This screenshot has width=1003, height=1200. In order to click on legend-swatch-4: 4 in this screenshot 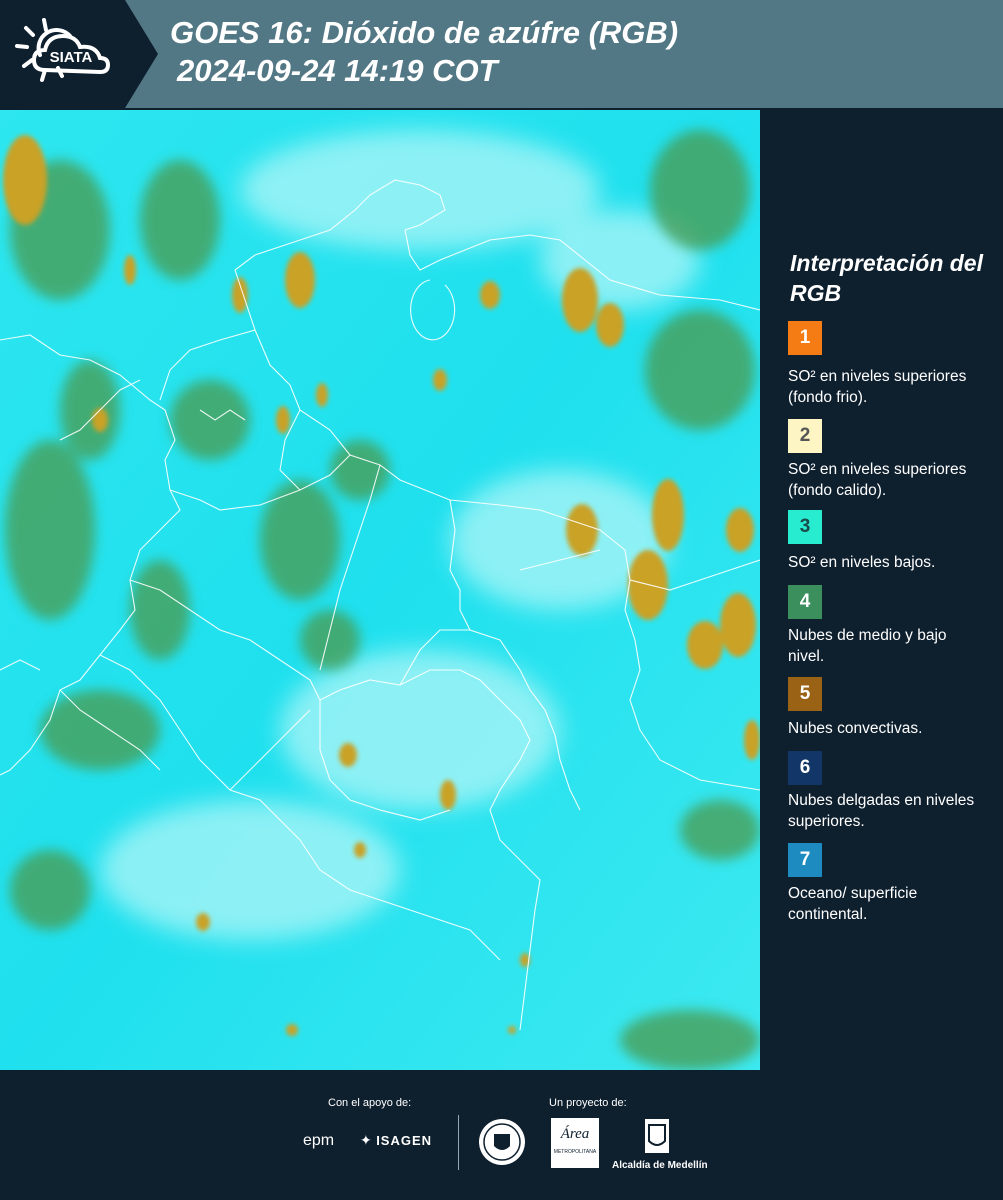, I will do `click(805, 602)`.